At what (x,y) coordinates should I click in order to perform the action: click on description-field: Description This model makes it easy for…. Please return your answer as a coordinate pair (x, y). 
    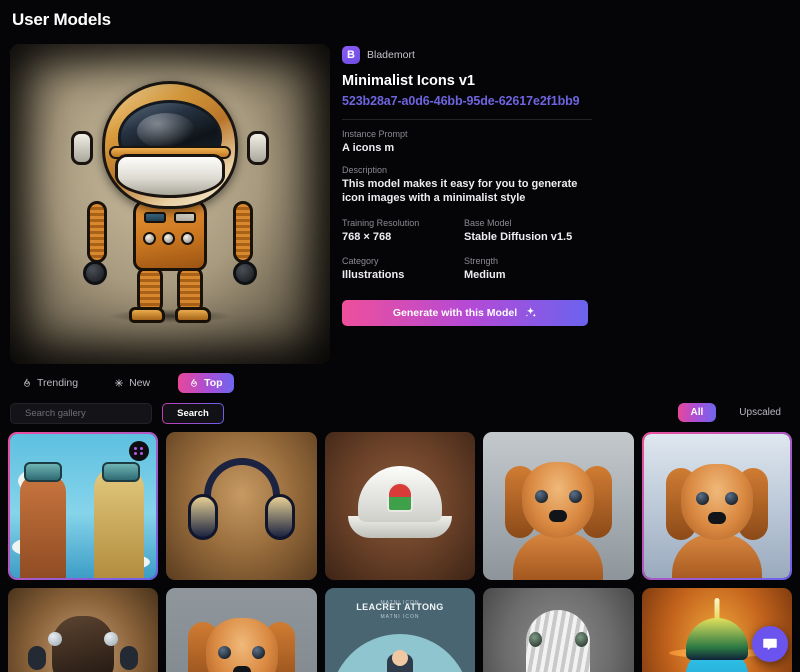
    Looking at the image, I should click on (467, 185).